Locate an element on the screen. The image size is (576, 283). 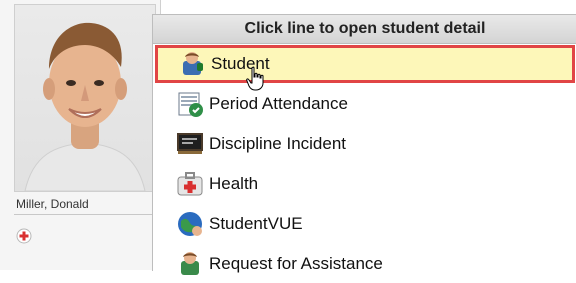
hand-cursor-icon is located at coordinates (255, 78).